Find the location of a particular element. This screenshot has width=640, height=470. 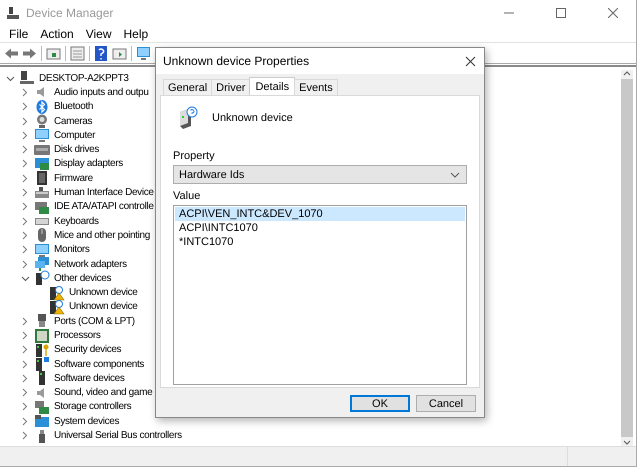

field-label: Property is located at coordinates (194, 156).